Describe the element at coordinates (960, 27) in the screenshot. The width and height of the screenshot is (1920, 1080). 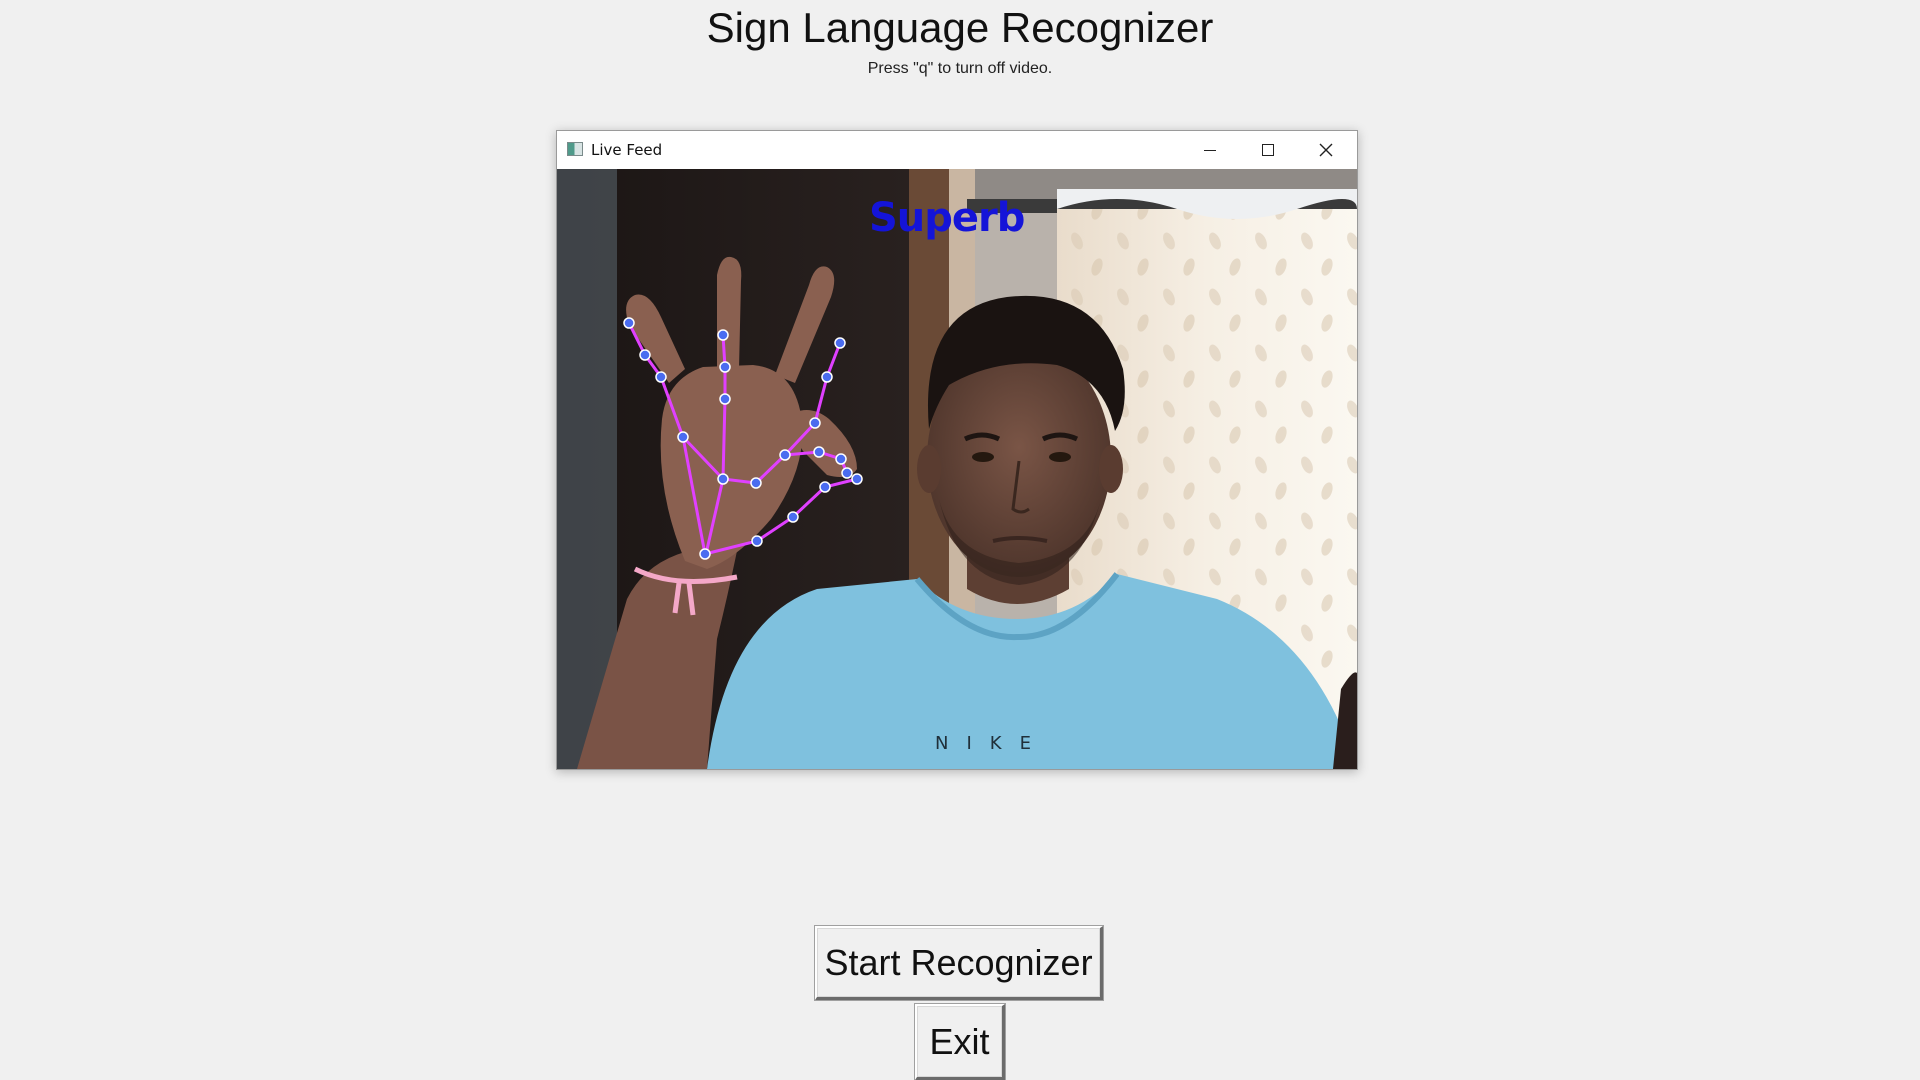
I see `app-title: Sign Language Recognizer` at that location.